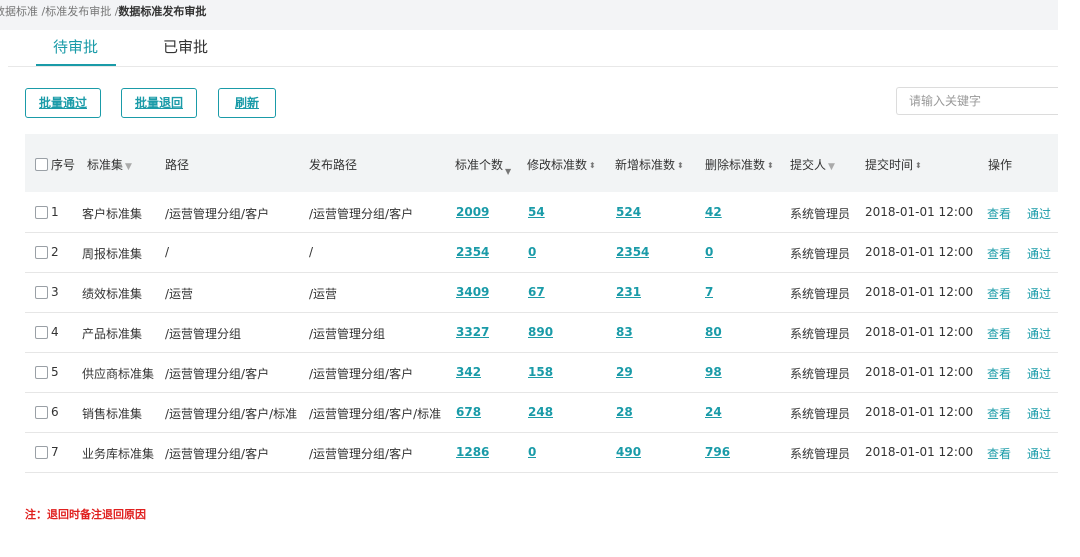 This screenshot has width=1080, height=557. Describe the element at coordinates (468, 412) in the screenshot. I see `count-link: 678` at that location.